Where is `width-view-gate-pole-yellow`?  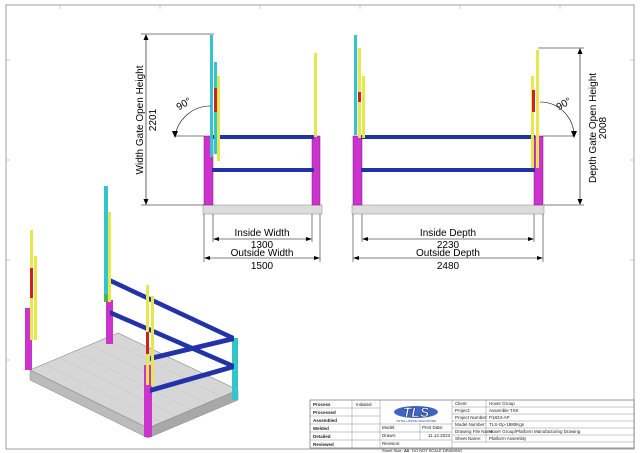 width-view-gate-pole-yellow is located at coordinates (218, 118).